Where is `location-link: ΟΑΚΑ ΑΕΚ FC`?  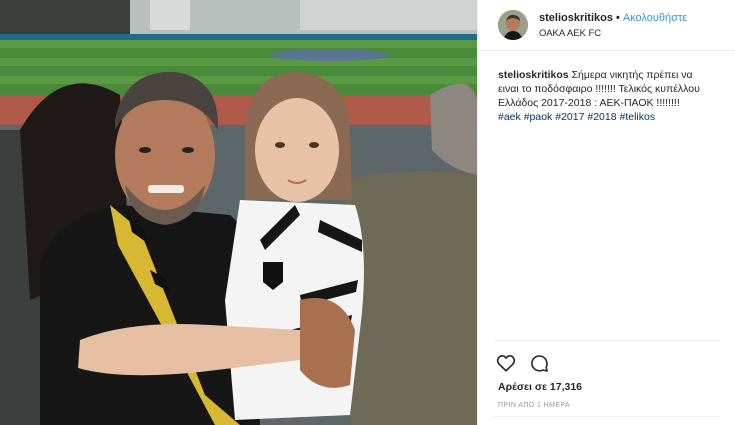
location-link: ΟΑΚΑ ΑΕΚ FC is located at coordinates (570, 33).